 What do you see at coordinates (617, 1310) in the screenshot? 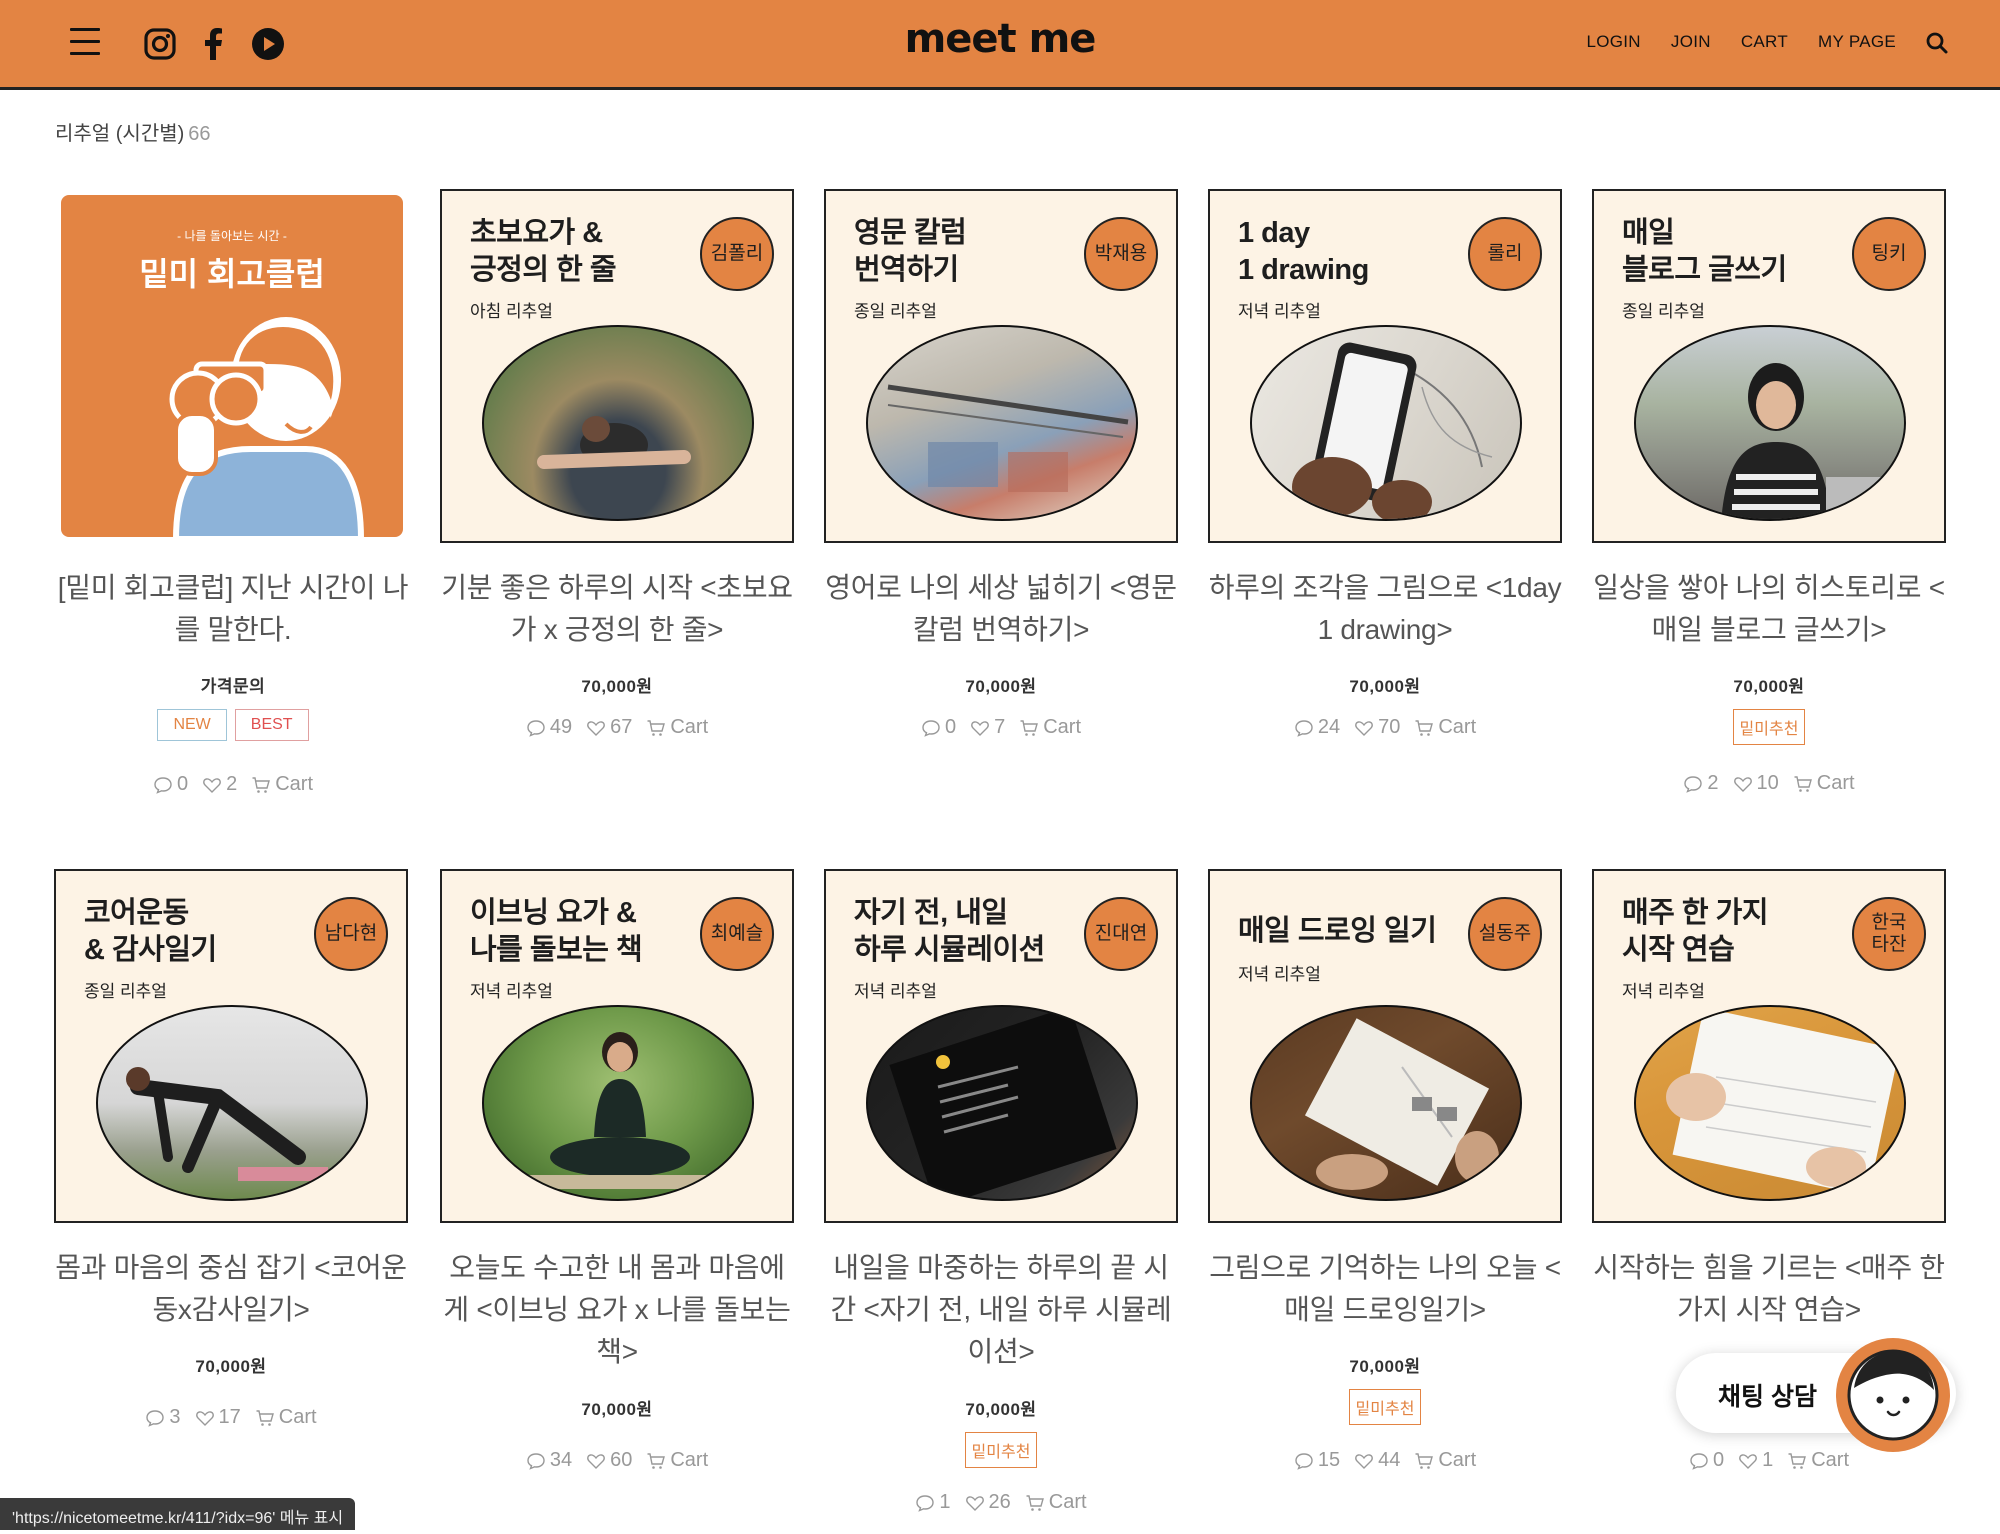
I see `product-name: 오늘도 수고한 내 몸과 마음에게 <이브닝 요가 x 나를 돌보는 책>` at bounding box center [617, 1310].